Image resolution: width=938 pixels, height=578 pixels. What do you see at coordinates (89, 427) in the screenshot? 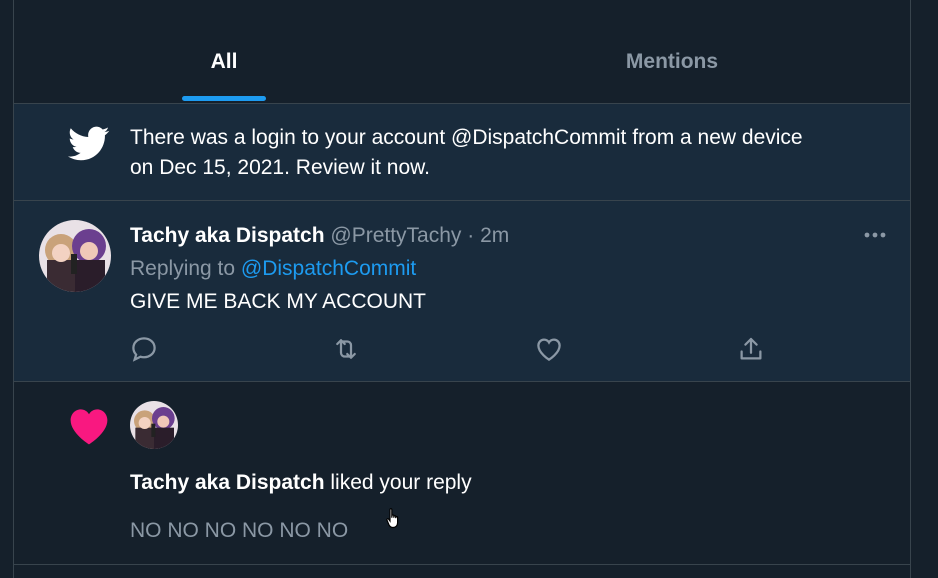
I see `heart-icon` at bounding box center [89, 427].